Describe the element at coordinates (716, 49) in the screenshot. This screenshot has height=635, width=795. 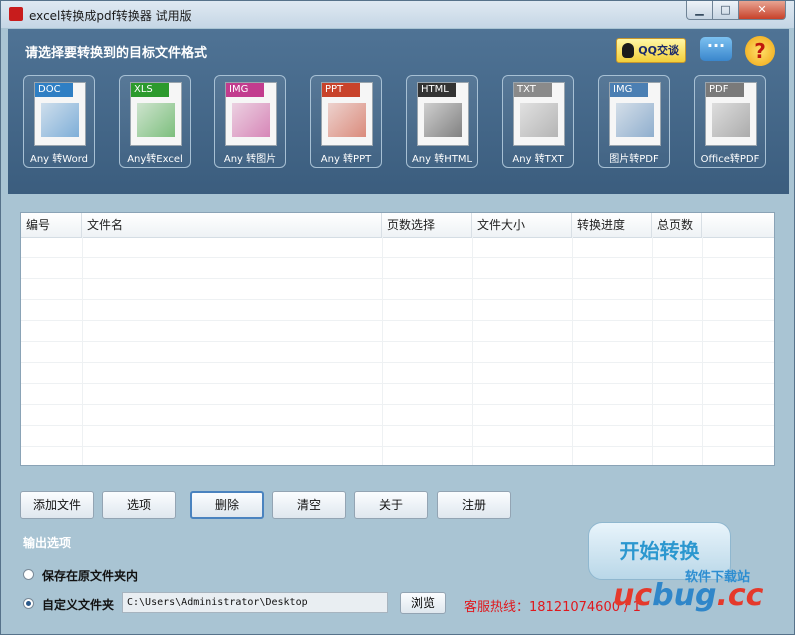
I see `chat-bubble-icon: ···` at that location.